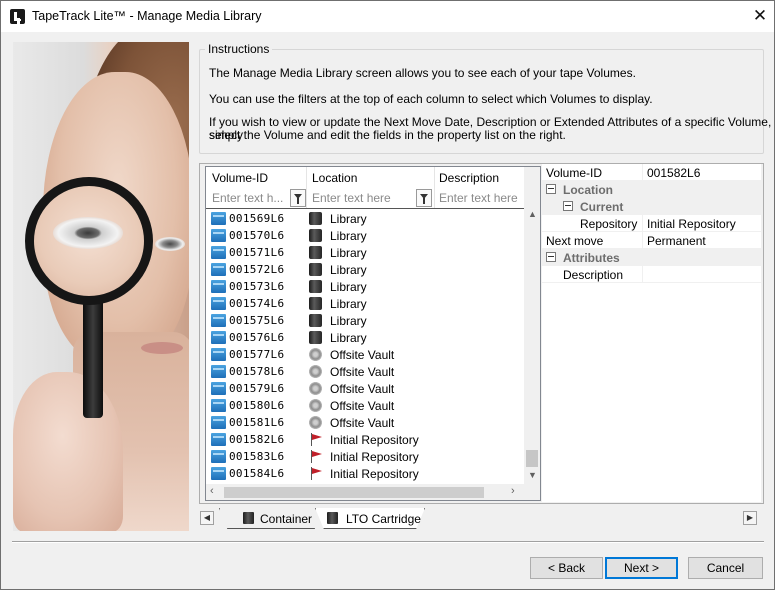 Image resolution: width=775 pixels, height=590 pixels. What do you see at coordinates (366, 337) in the screenshot?
I see `table-row: 001576L6 Library` at bounding box center [366, 337].